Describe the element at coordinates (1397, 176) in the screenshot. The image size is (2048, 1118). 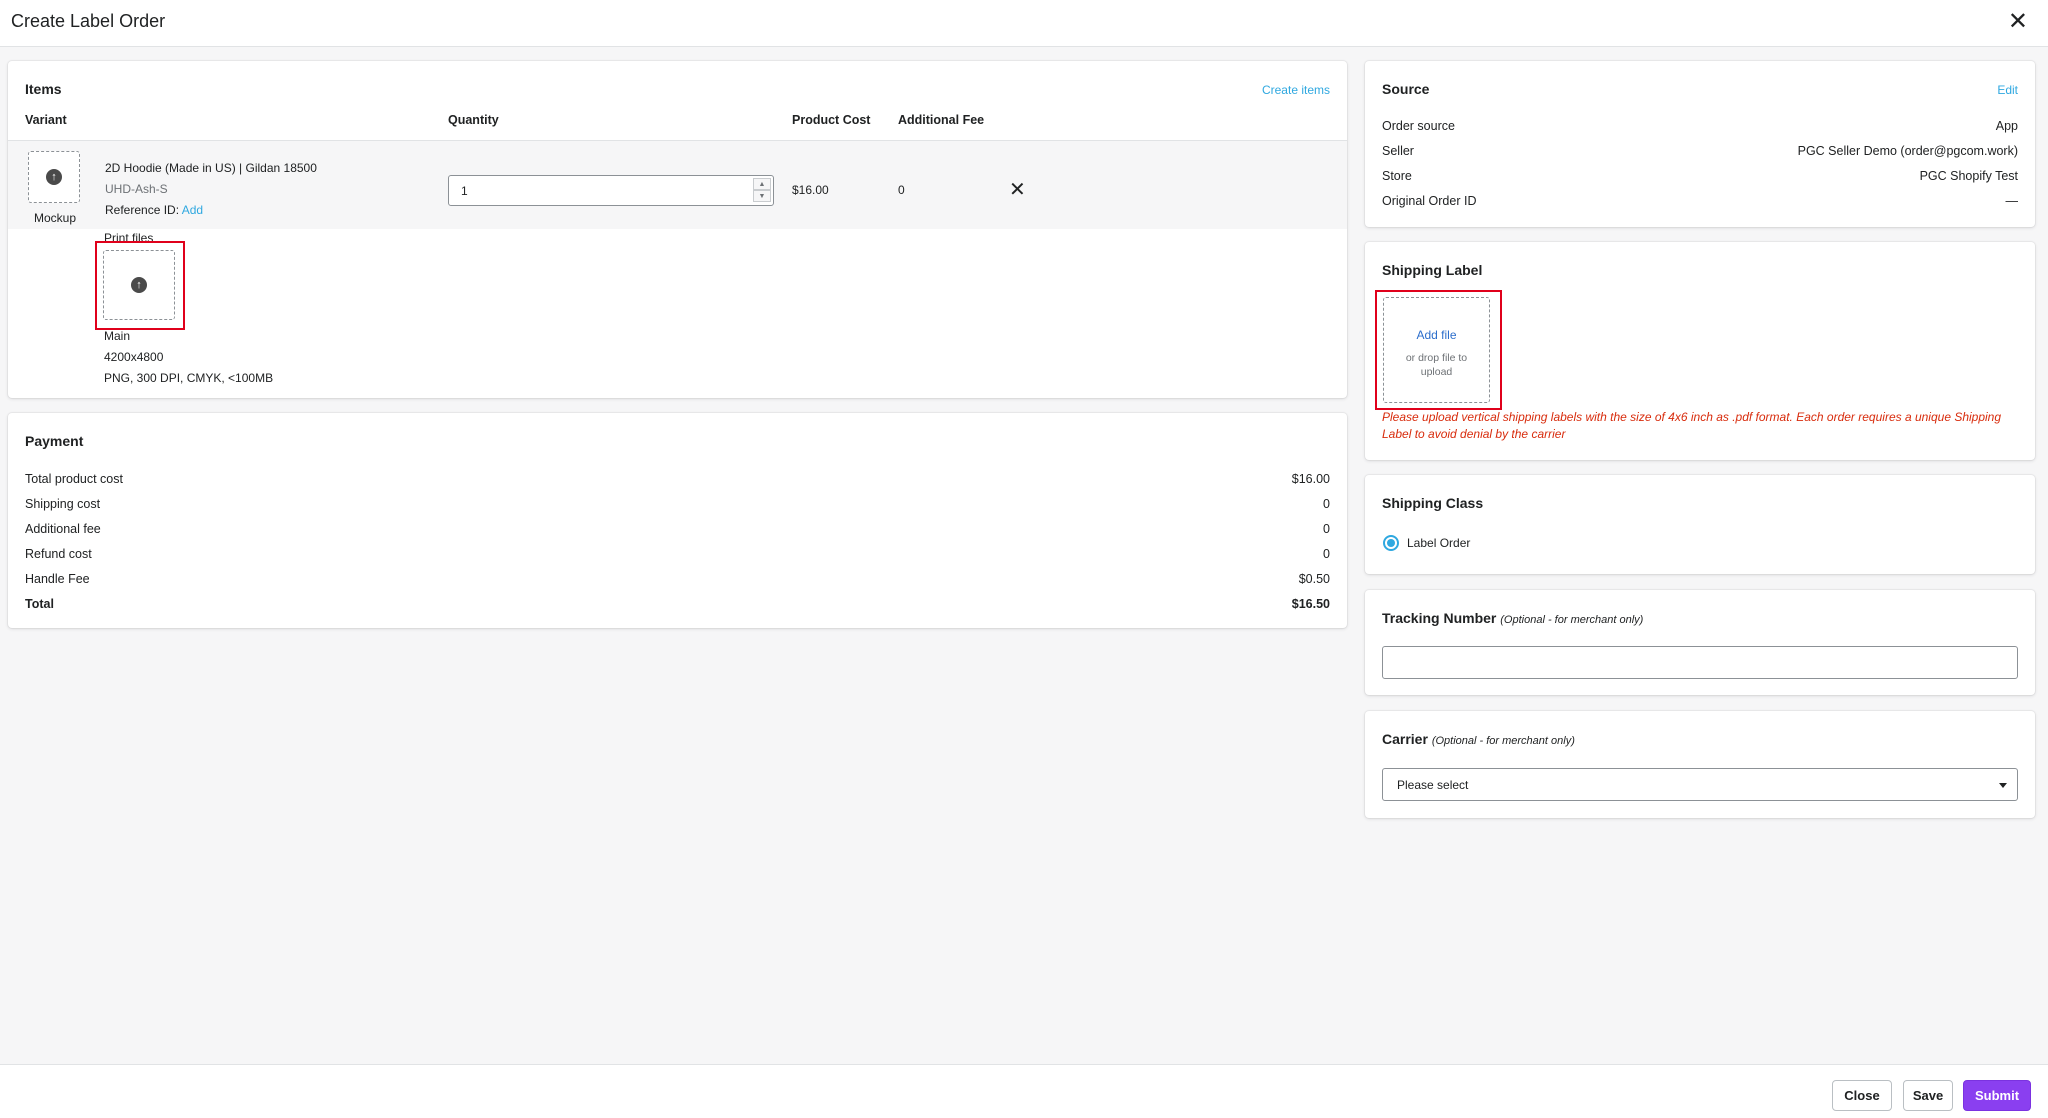
I see `source-label: Store` at that location.